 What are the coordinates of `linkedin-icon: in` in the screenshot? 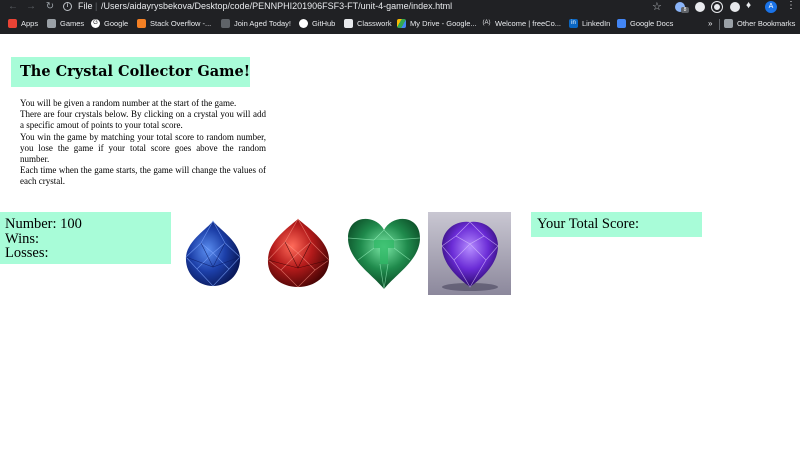 It's located at (573, 23).